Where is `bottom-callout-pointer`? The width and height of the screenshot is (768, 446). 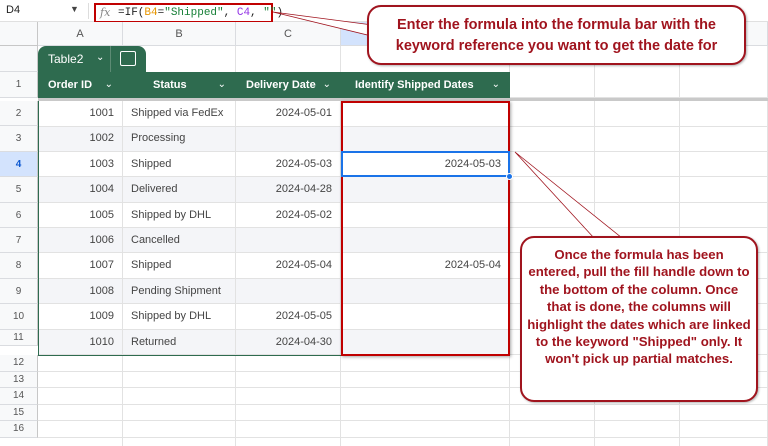 bottom-callout-pointer is located at coordinates (569, 195).